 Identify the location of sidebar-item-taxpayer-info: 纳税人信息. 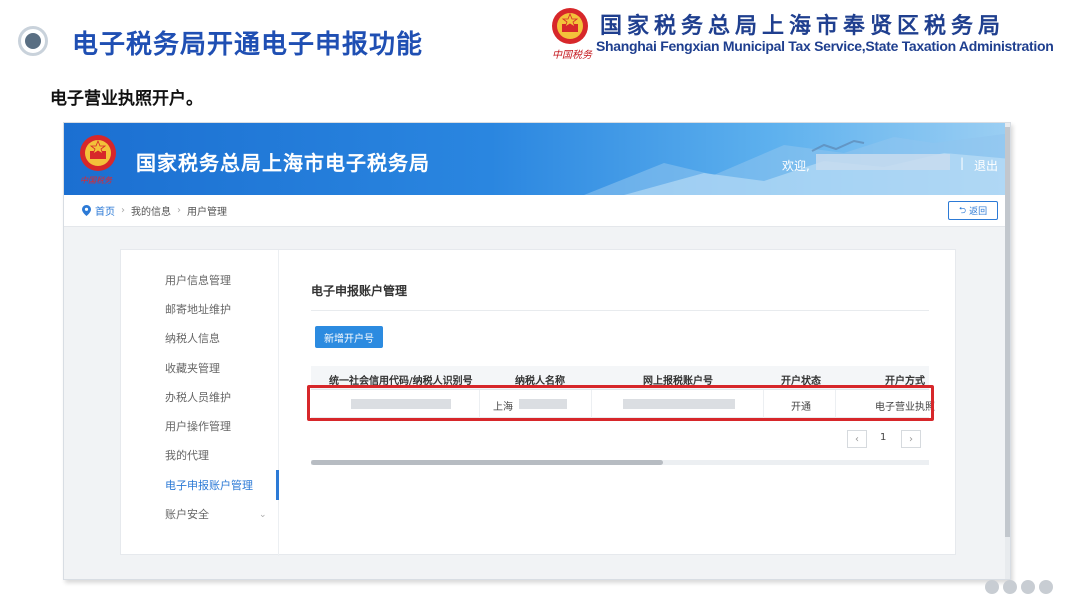
(220, 338).